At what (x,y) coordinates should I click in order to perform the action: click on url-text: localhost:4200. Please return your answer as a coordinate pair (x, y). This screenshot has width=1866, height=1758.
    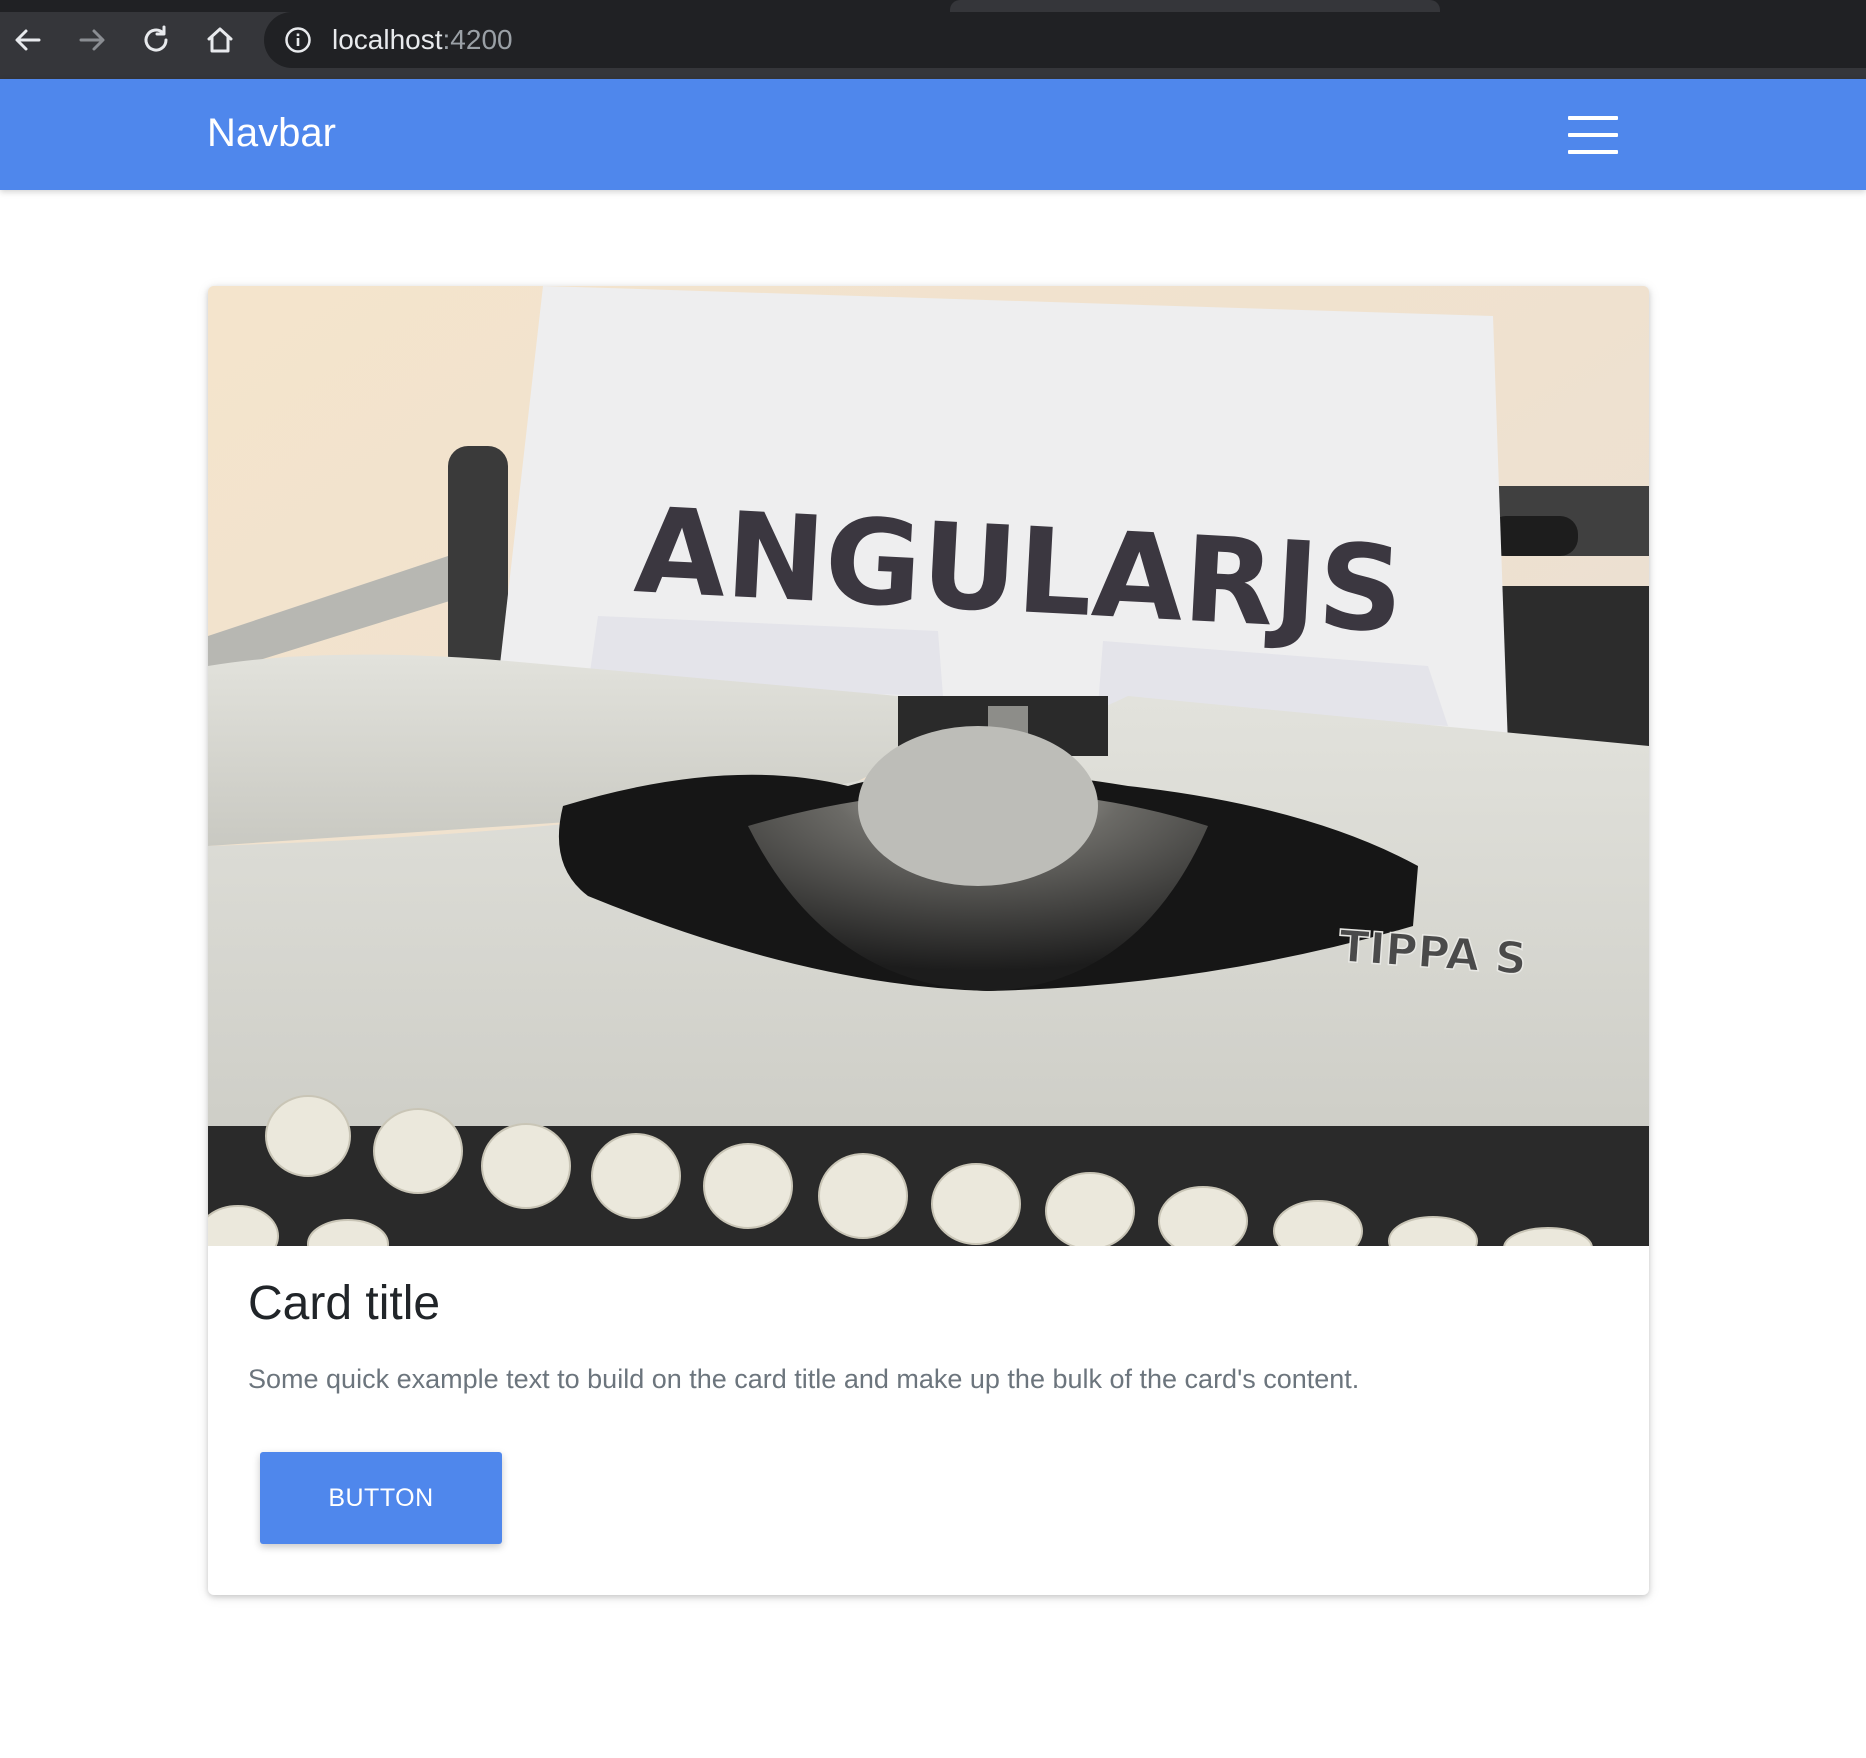
    Looking at the image, I should click on (422, 40).